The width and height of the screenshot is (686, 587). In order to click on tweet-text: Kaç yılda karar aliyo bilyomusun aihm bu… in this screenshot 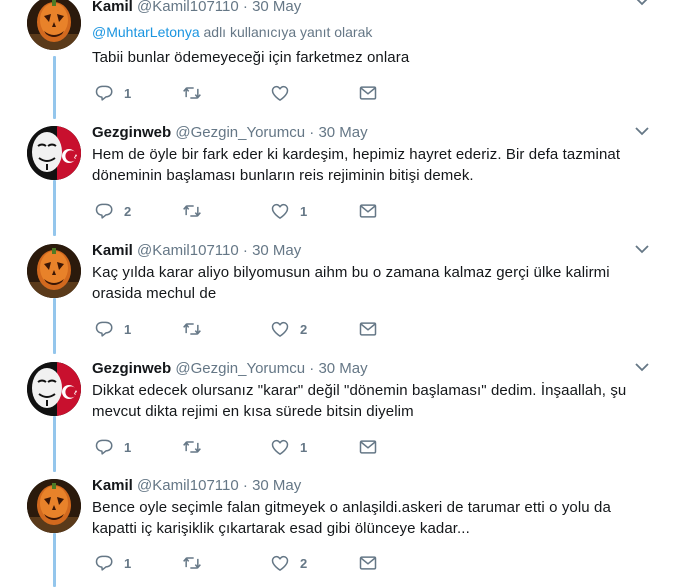, I will do `click(351, 283)`.